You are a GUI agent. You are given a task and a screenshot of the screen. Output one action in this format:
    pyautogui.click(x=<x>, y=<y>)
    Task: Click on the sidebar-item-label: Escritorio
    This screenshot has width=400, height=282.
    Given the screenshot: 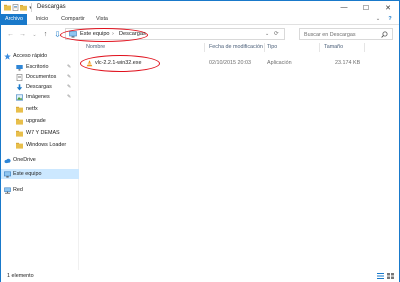 What is the action you would take?
    pyautogui.click(x=37, y=67)
    